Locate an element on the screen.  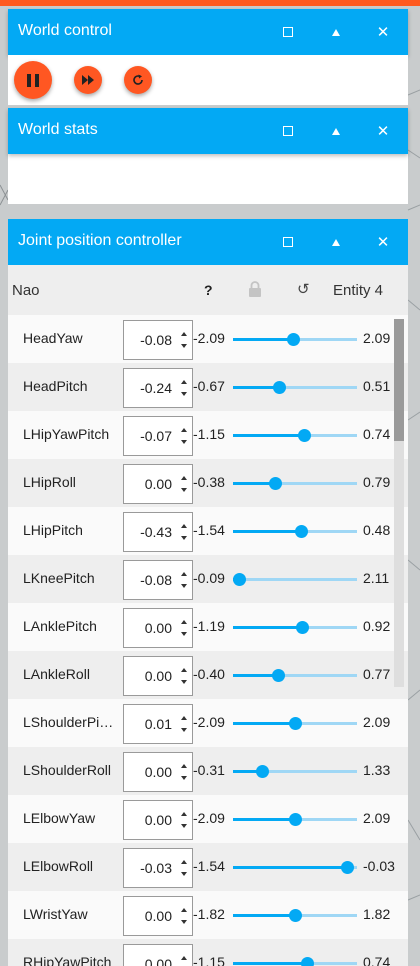
joint-max: 2.09 is located at coordinates (377, 338).